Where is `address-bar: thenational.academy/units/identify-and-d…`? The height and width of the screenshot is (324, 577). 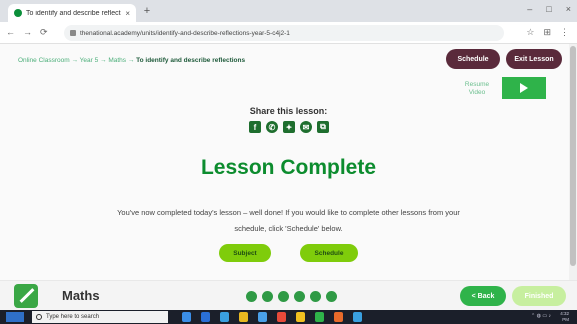 address-bar: thenational.academy/units/identify-and-d… is located at coordinates (284, 33).